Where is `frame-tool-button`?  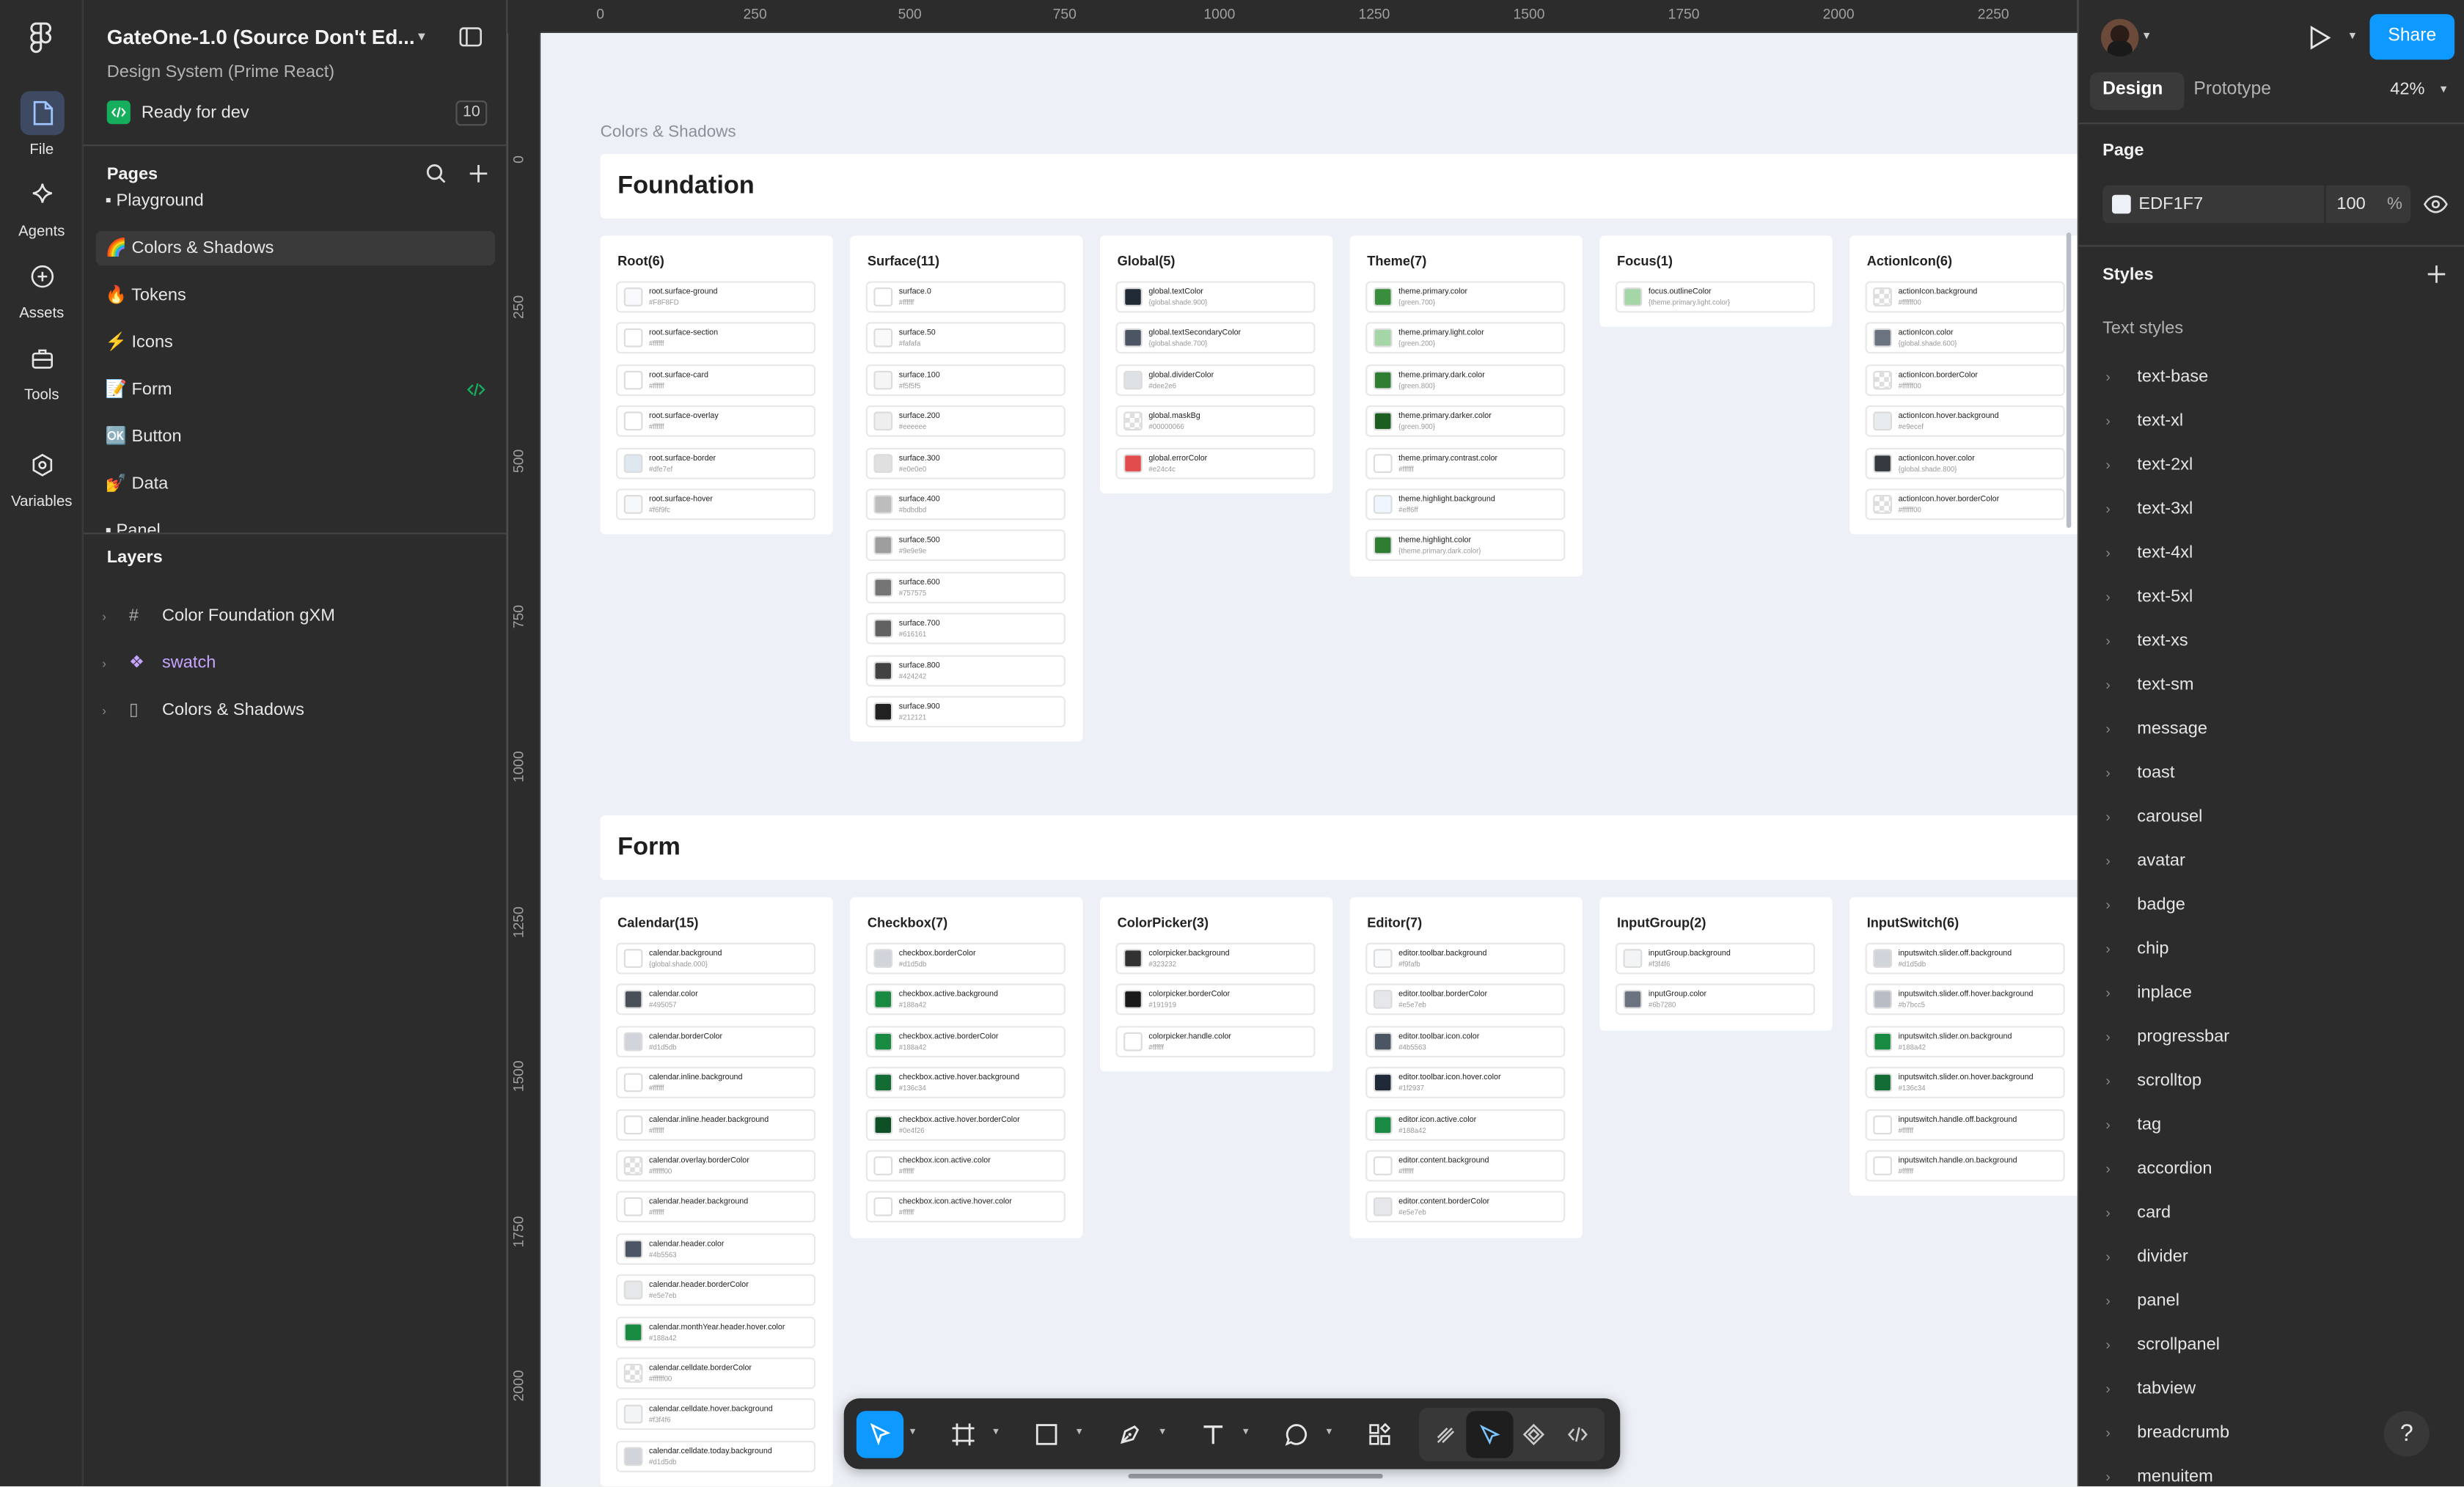 frame-tool-button is located at coordinates (962, 1434).